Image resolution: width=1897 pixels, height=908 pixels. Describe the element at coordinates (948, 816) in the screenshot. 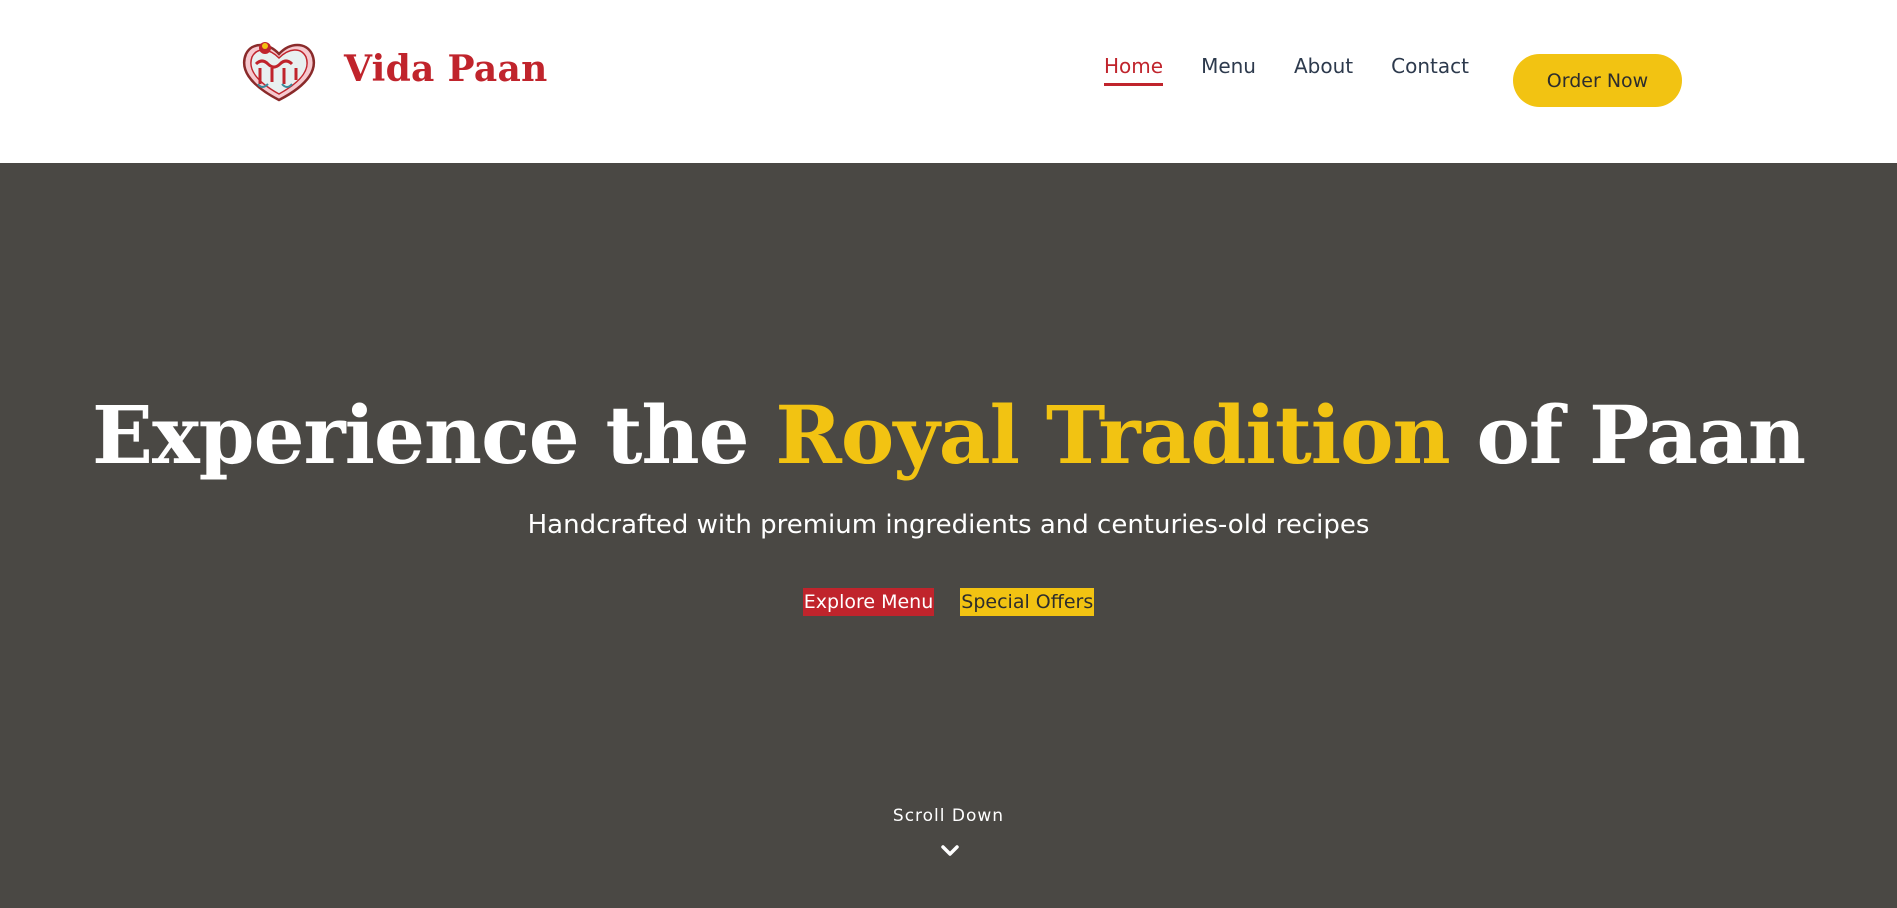

I see `scroll-down-label: Scroll Down` at that location.